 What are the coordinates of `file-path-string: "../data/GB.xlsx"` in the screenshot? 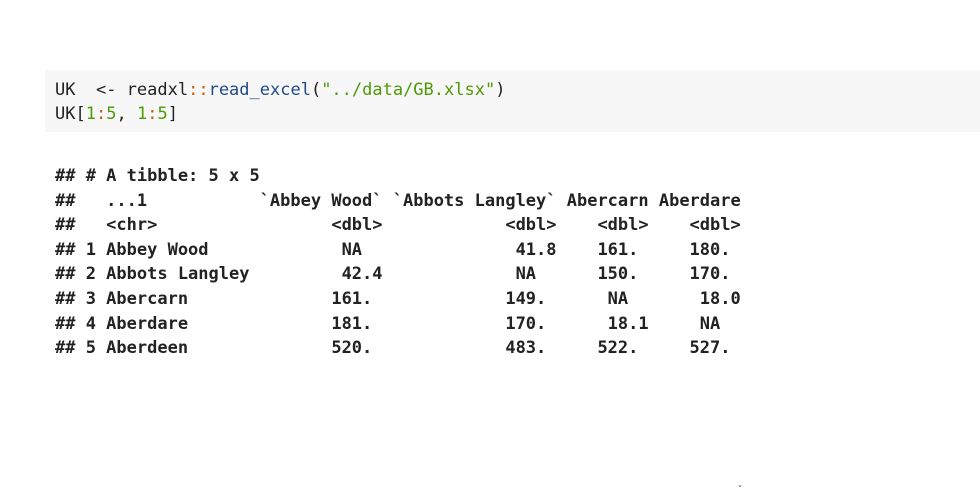 It's located at (408, 90).